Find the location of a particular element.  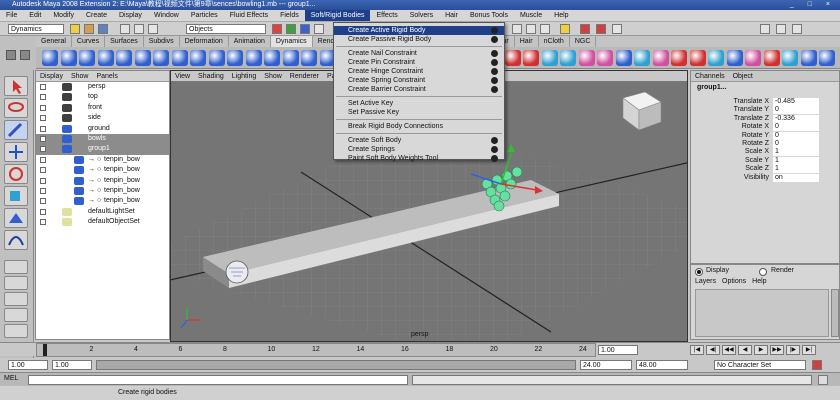

layer-menu-options: Options is located at coordinates (734, 281).